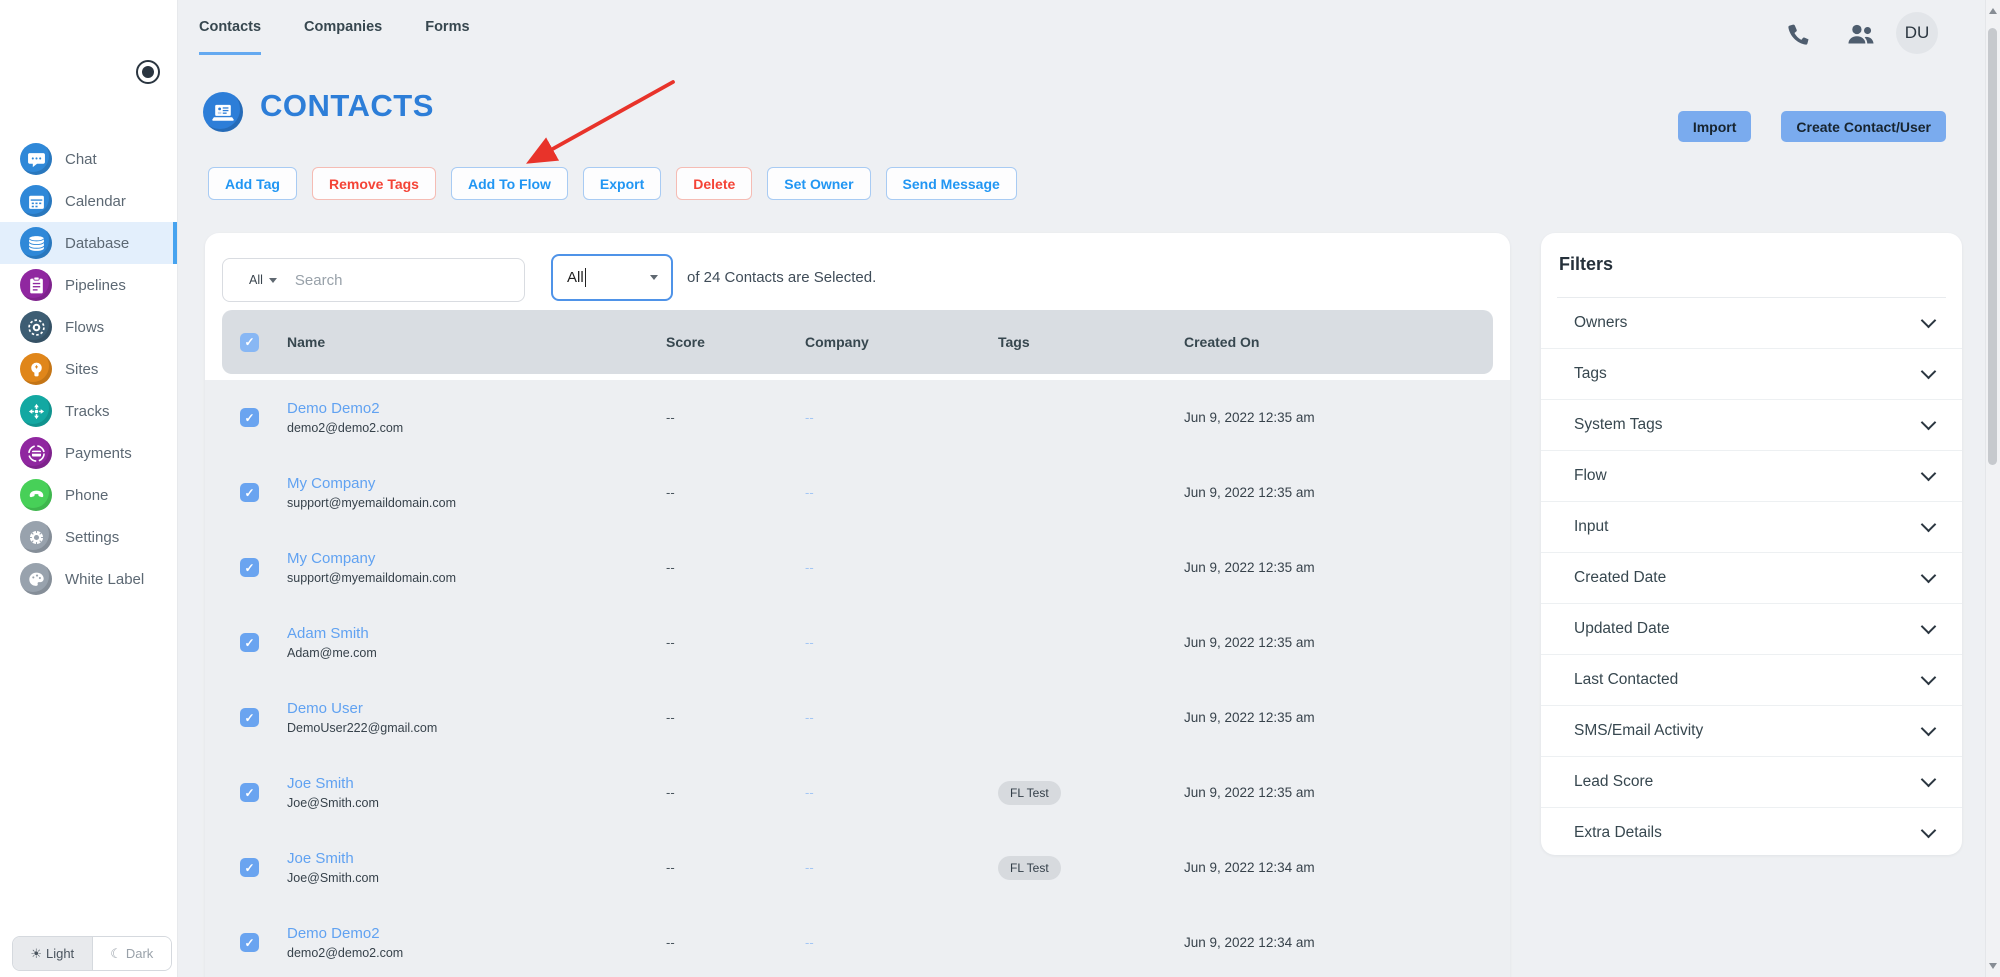 The height and width of the screenshot is (977, 2000). What do you see at coordinates (1863, 126) in the screenshot?
I see `create-contact-user-button: Create Contact/User` at bounding box center [1863, 126].